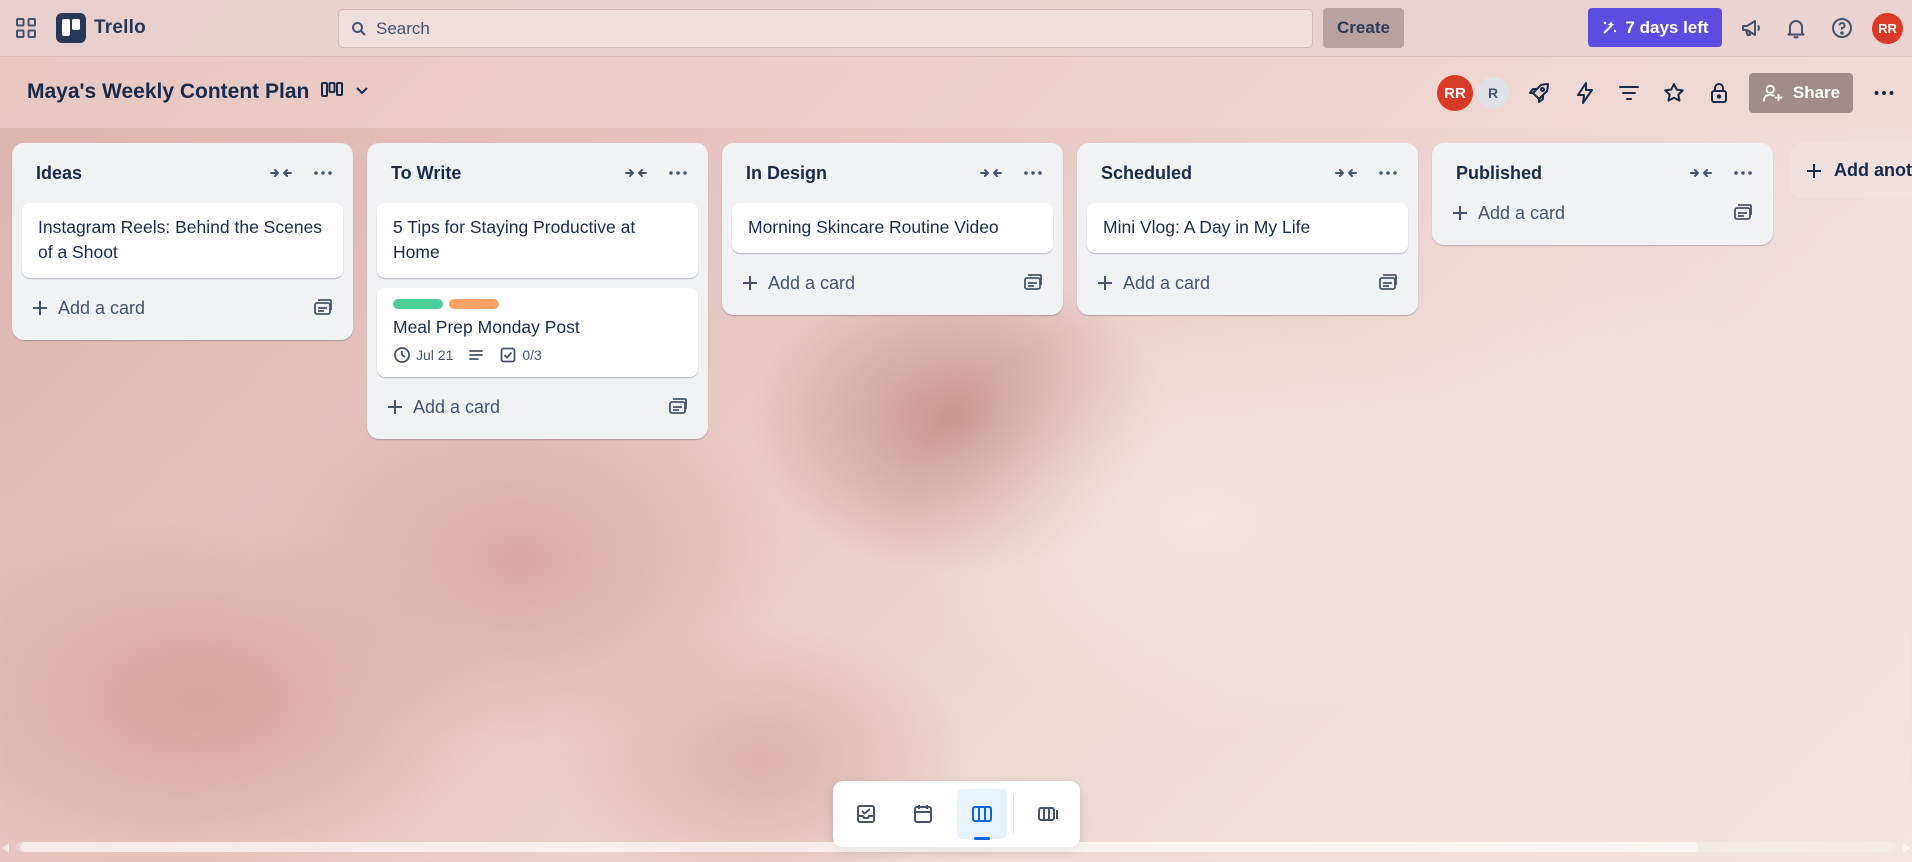  I want to click on list-title: Published, so click(1499, 173).